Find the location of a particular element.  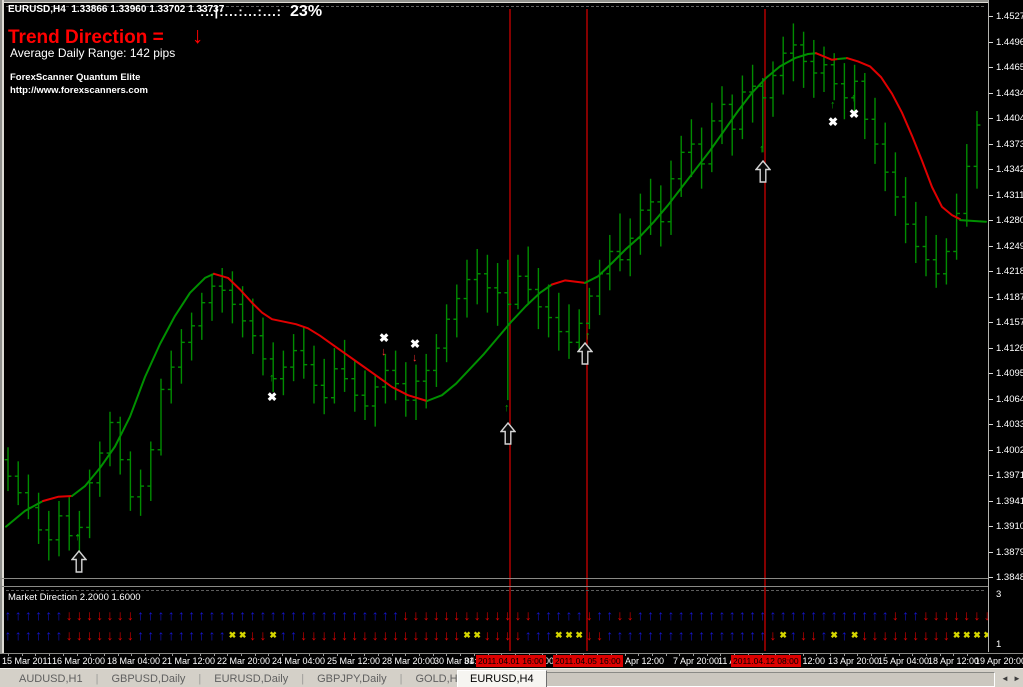

price-axis-label: 1.40950 is located at coordinates (1009, 373).